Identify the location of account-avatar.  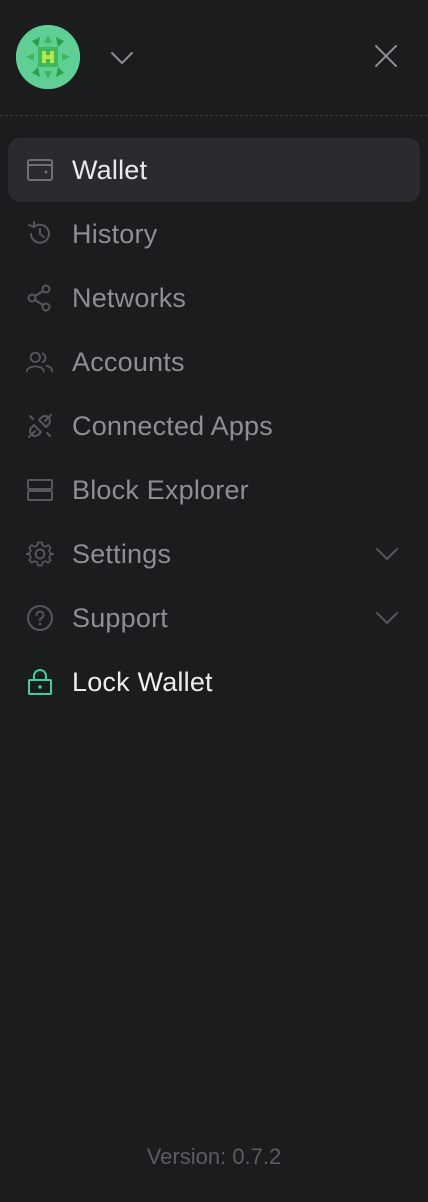
(48, 57).